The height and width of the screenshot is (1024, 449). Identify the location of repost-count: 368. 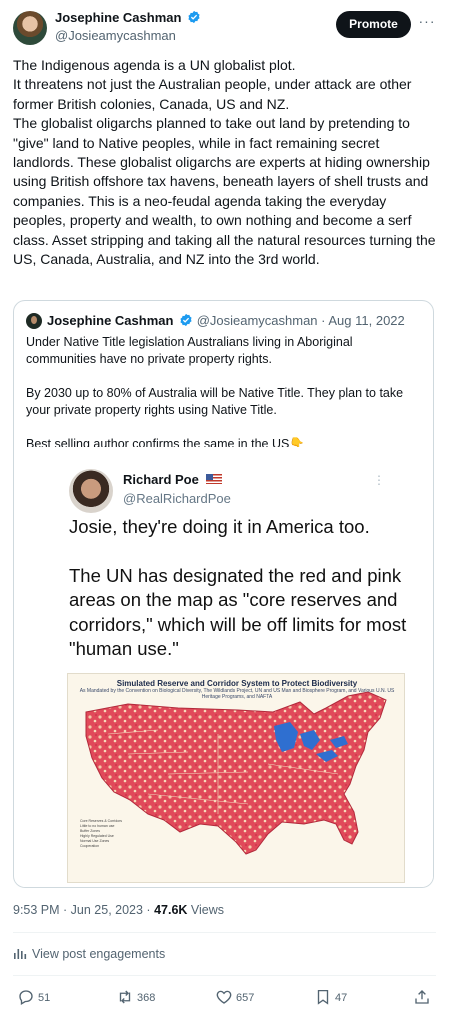
(146, 998).